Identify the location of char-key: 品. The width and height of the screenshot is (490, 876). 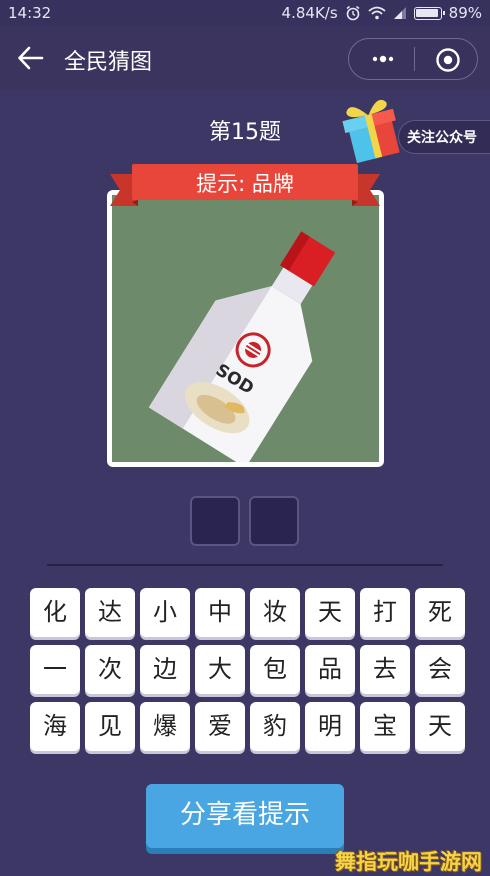
(330, 669).